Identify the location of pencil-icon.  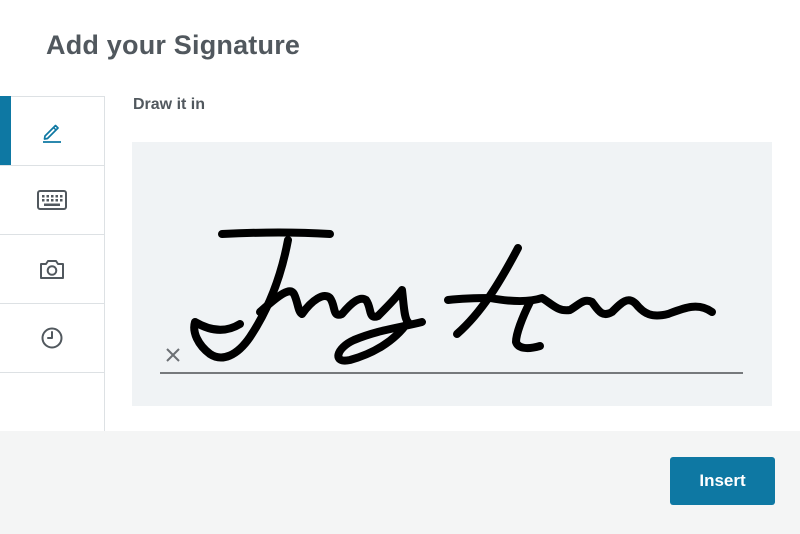
(52, 131).